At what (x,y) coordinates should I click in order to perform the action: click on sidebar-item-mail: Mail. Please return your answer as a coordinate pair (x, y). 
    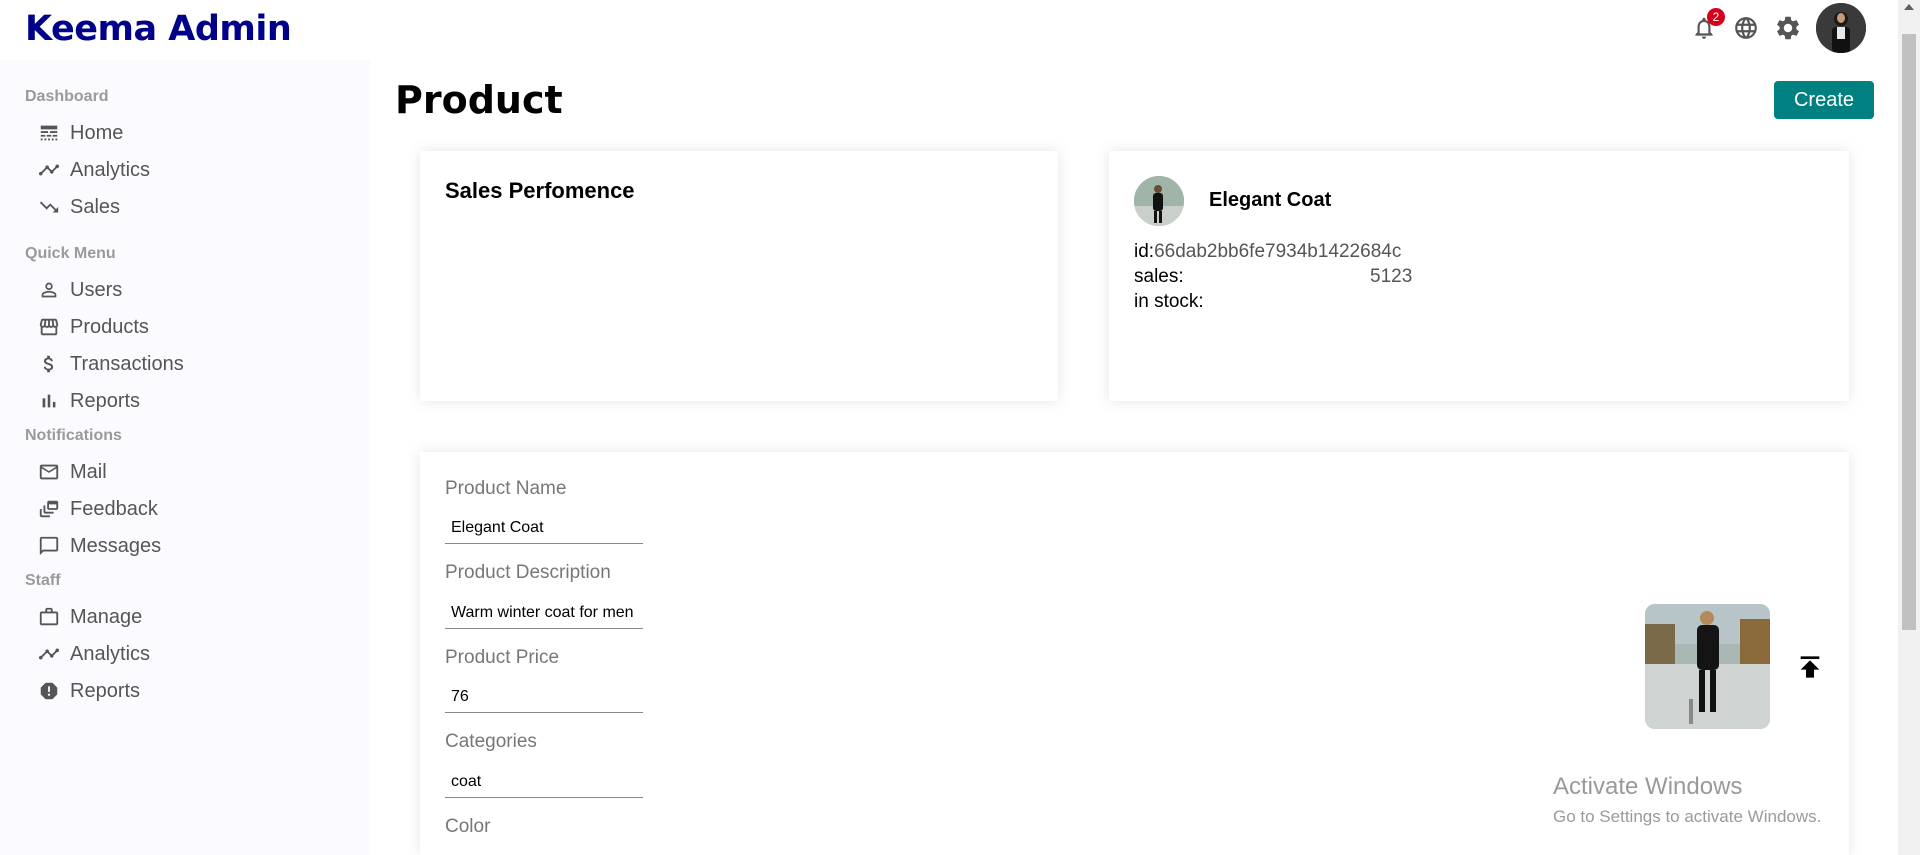
    Looking at the image, I should click on (72, 472).